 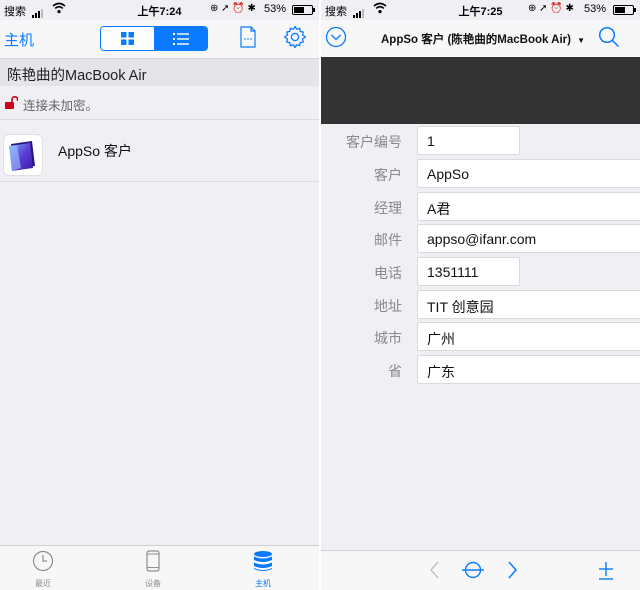 I want to click on field-row-city: 城市 广州, so click(x=480, y=336).